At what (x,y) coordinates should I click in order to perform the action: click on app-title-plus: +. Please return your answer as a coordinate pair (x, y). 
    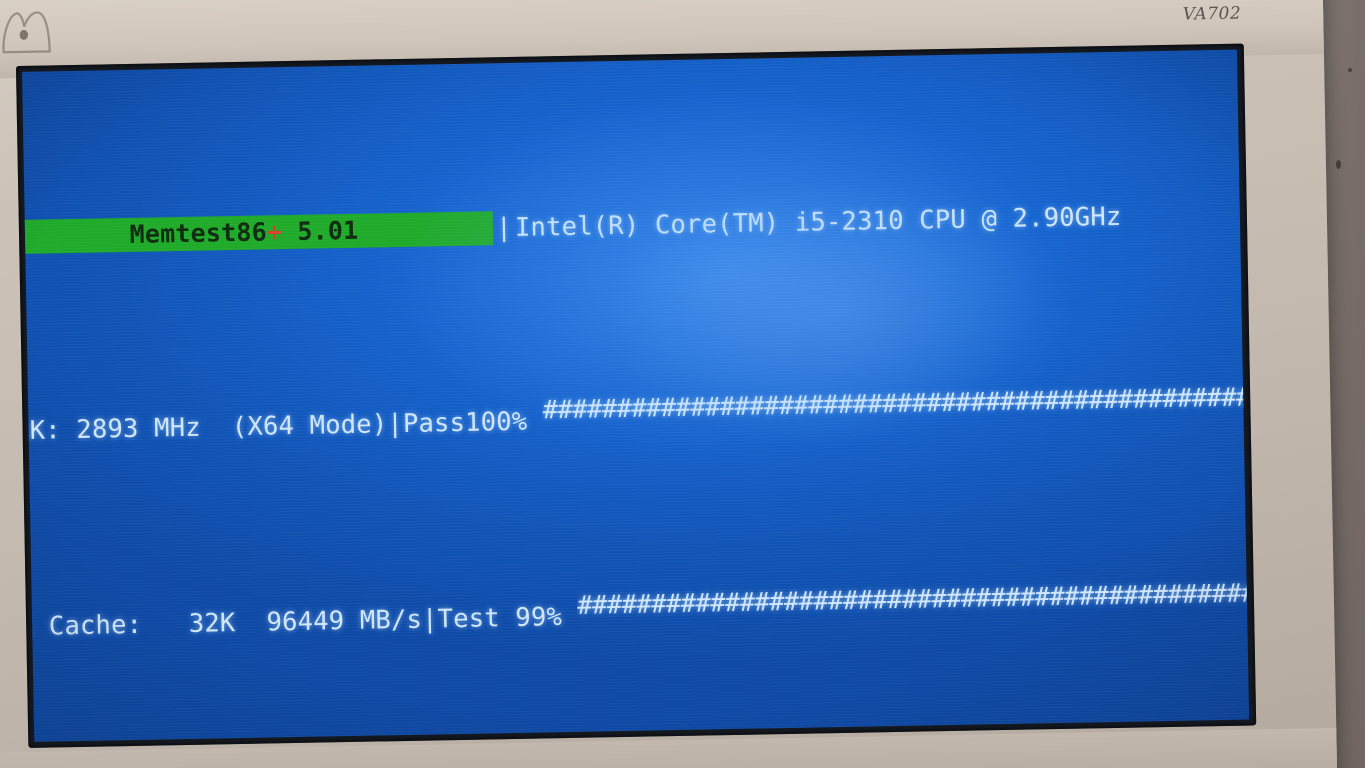
    Looking at the image, I should click on (274, 232).